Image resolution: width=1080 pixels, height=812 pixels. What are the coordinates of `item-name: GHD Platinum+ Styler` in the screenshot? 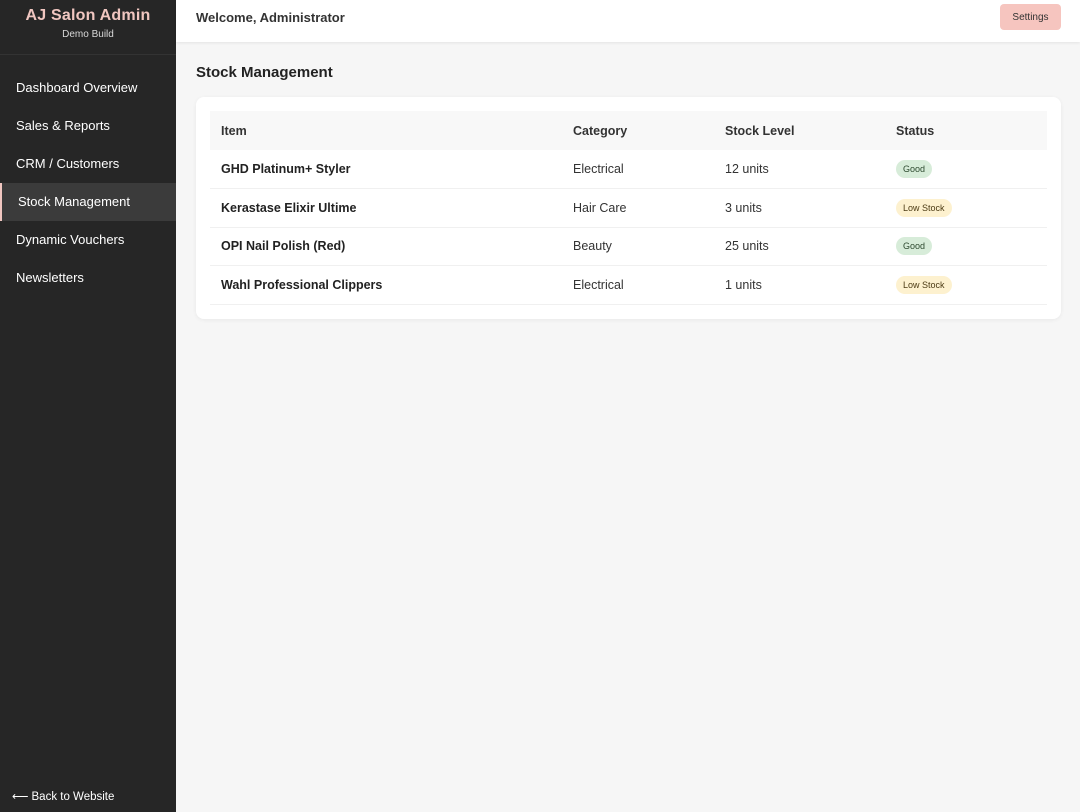 It's located at (286, 169).